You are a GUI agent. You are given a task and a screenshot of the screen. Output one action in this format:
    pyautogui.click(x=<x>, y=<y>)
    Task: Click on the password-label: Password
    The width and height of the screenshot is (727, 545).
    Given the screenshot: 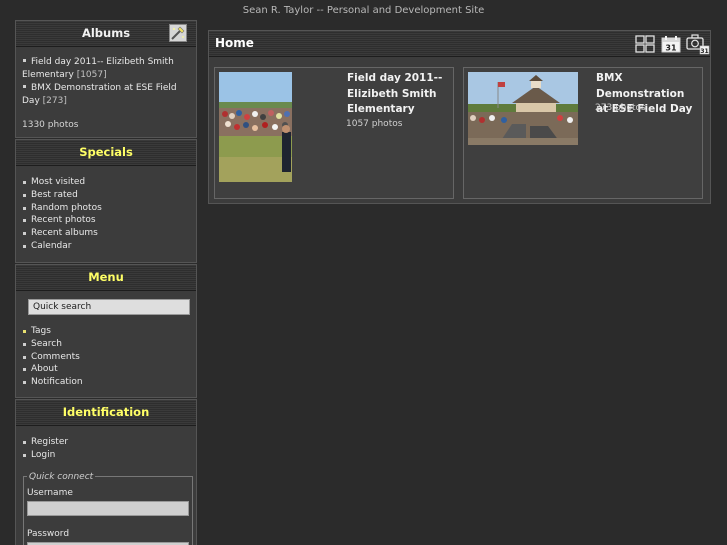 What is the action you would take?
    pyautogui.click(x=48, y=533)
    